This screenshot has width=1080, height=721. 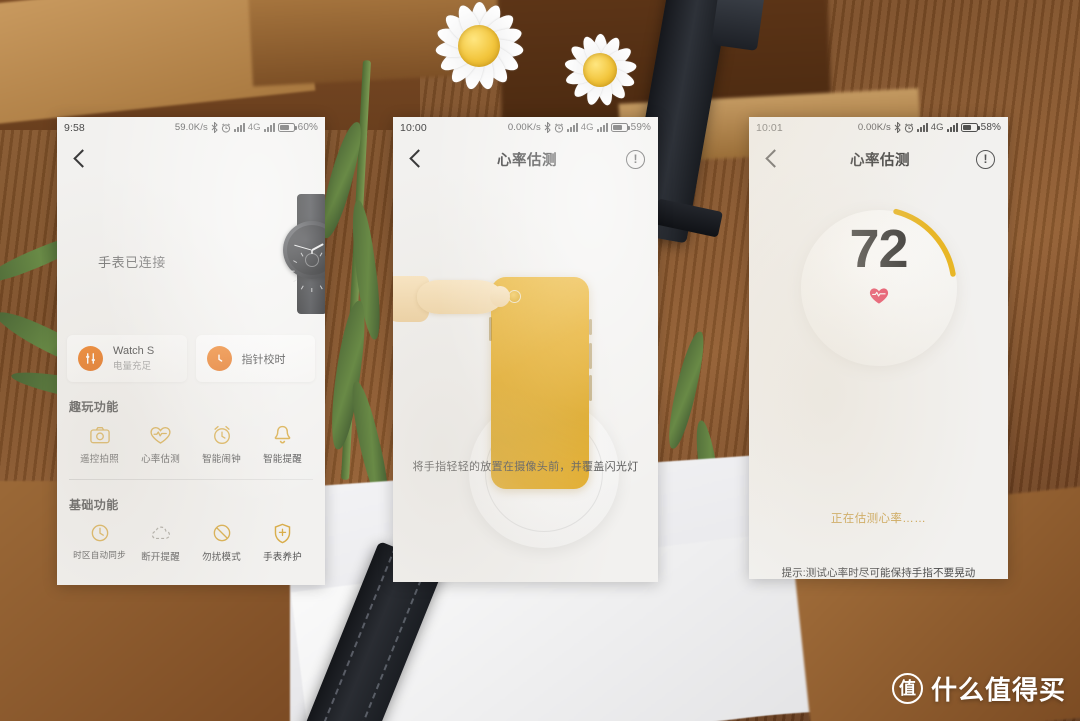 I want to click on status-bar: 10:01 0.00K/s 4G 58%, so click(x=878, y=127).